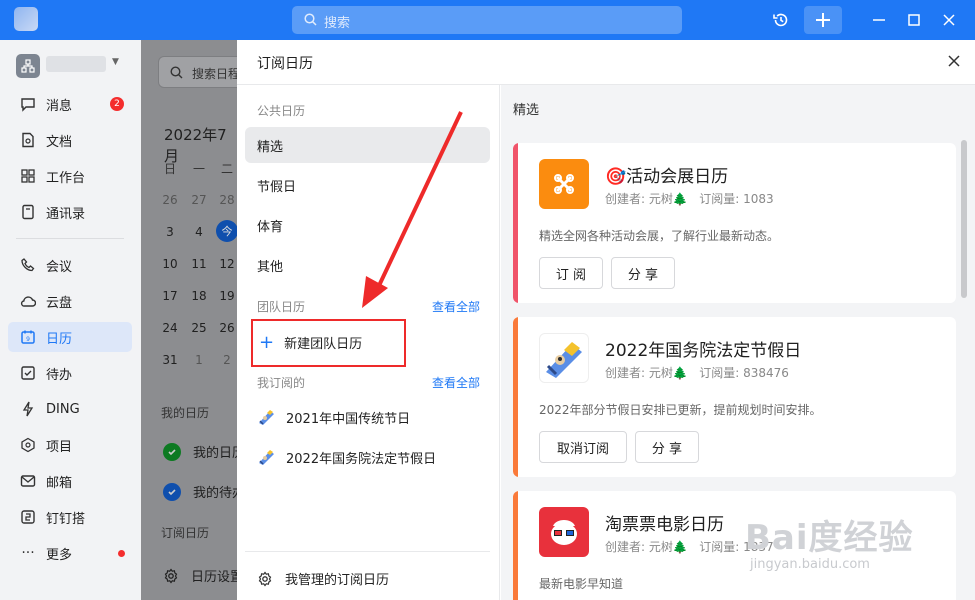 The image size is (975, 600). Describe the element at coordinates (199, 232) in the screenshot. I see `day-cell: 4` at that location.